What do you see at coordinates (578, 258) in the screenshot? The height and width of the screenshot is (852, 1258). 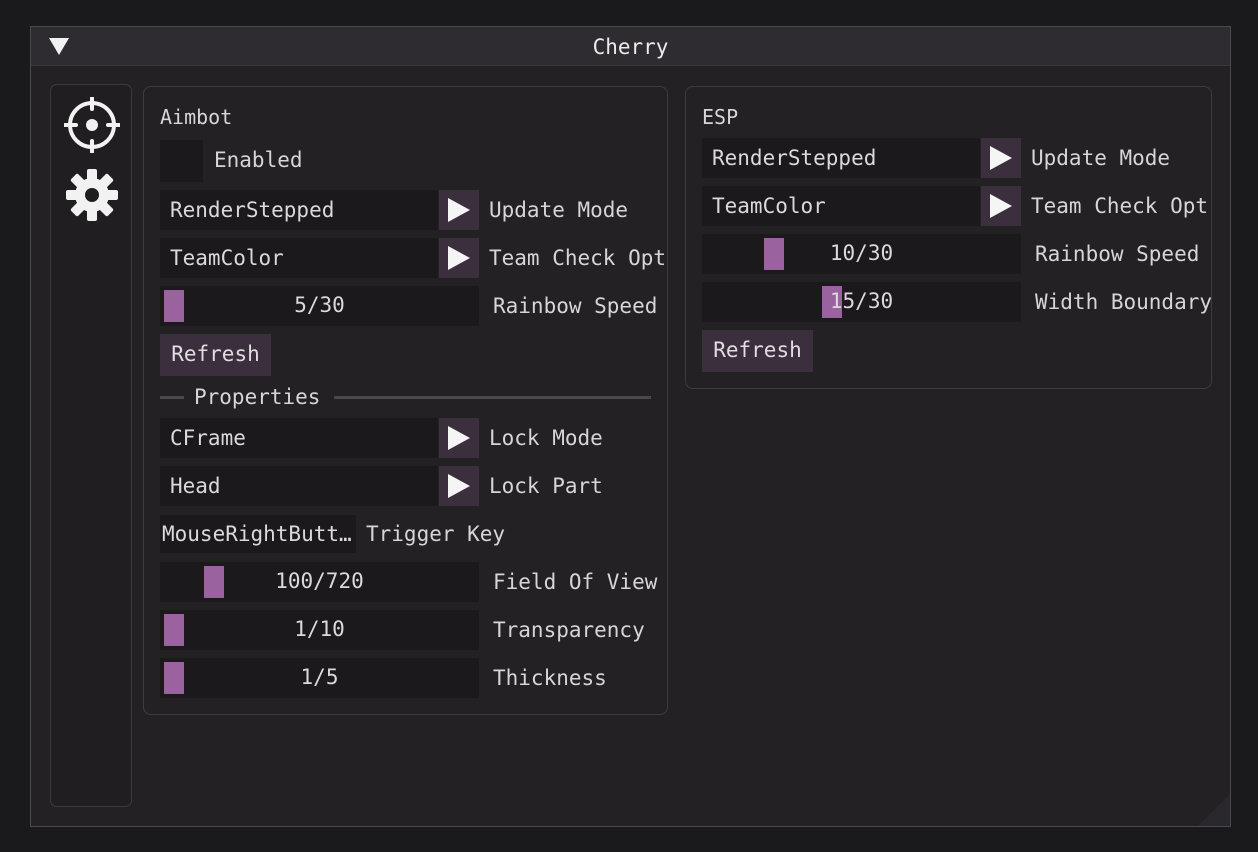 I see `team-check-label: Team Check Opt` at bounding box center [578, 258].